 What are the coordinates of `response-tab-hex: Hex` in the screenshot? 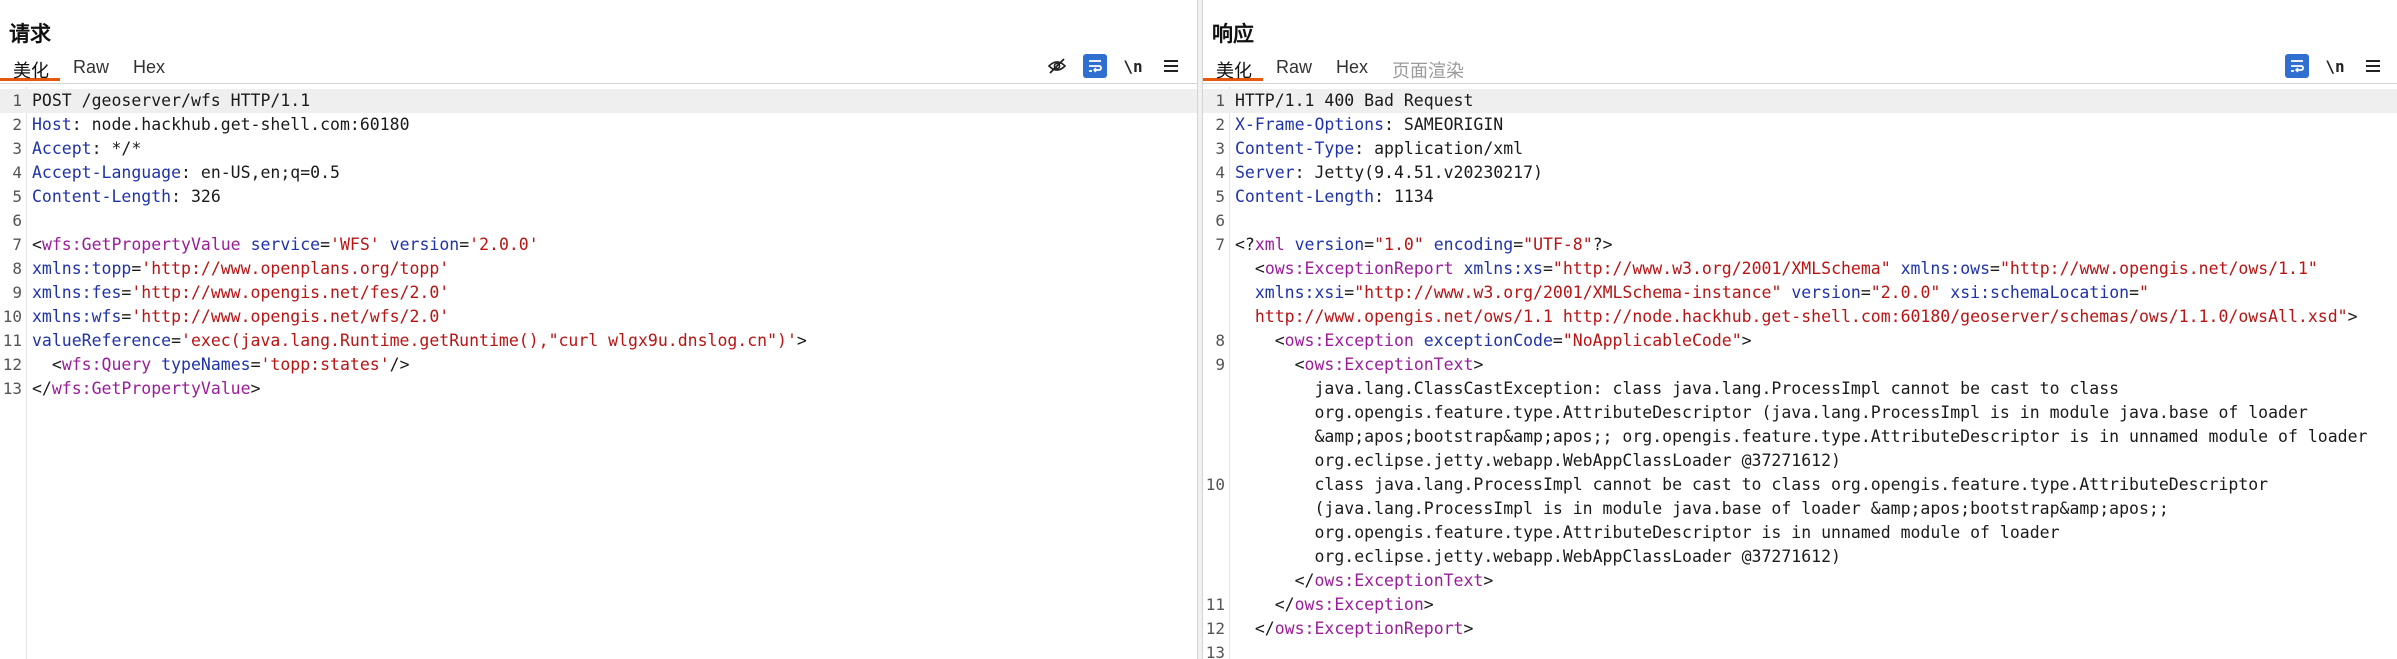 It's located at (1351, 68).